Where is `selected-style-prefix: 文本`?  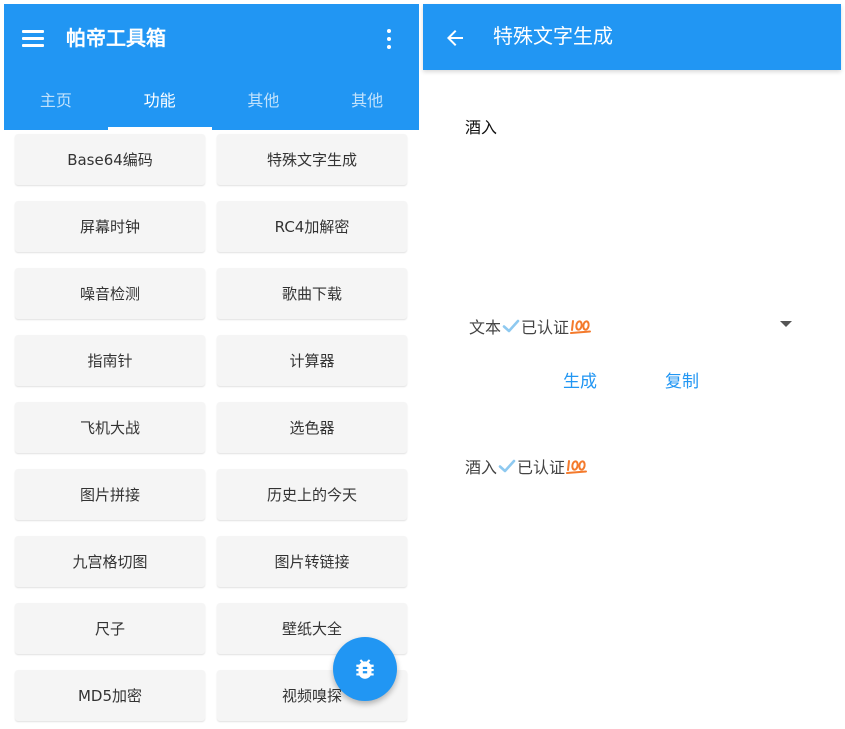 selected-style-prefix: 文本 is located at coordinates (485, 327).